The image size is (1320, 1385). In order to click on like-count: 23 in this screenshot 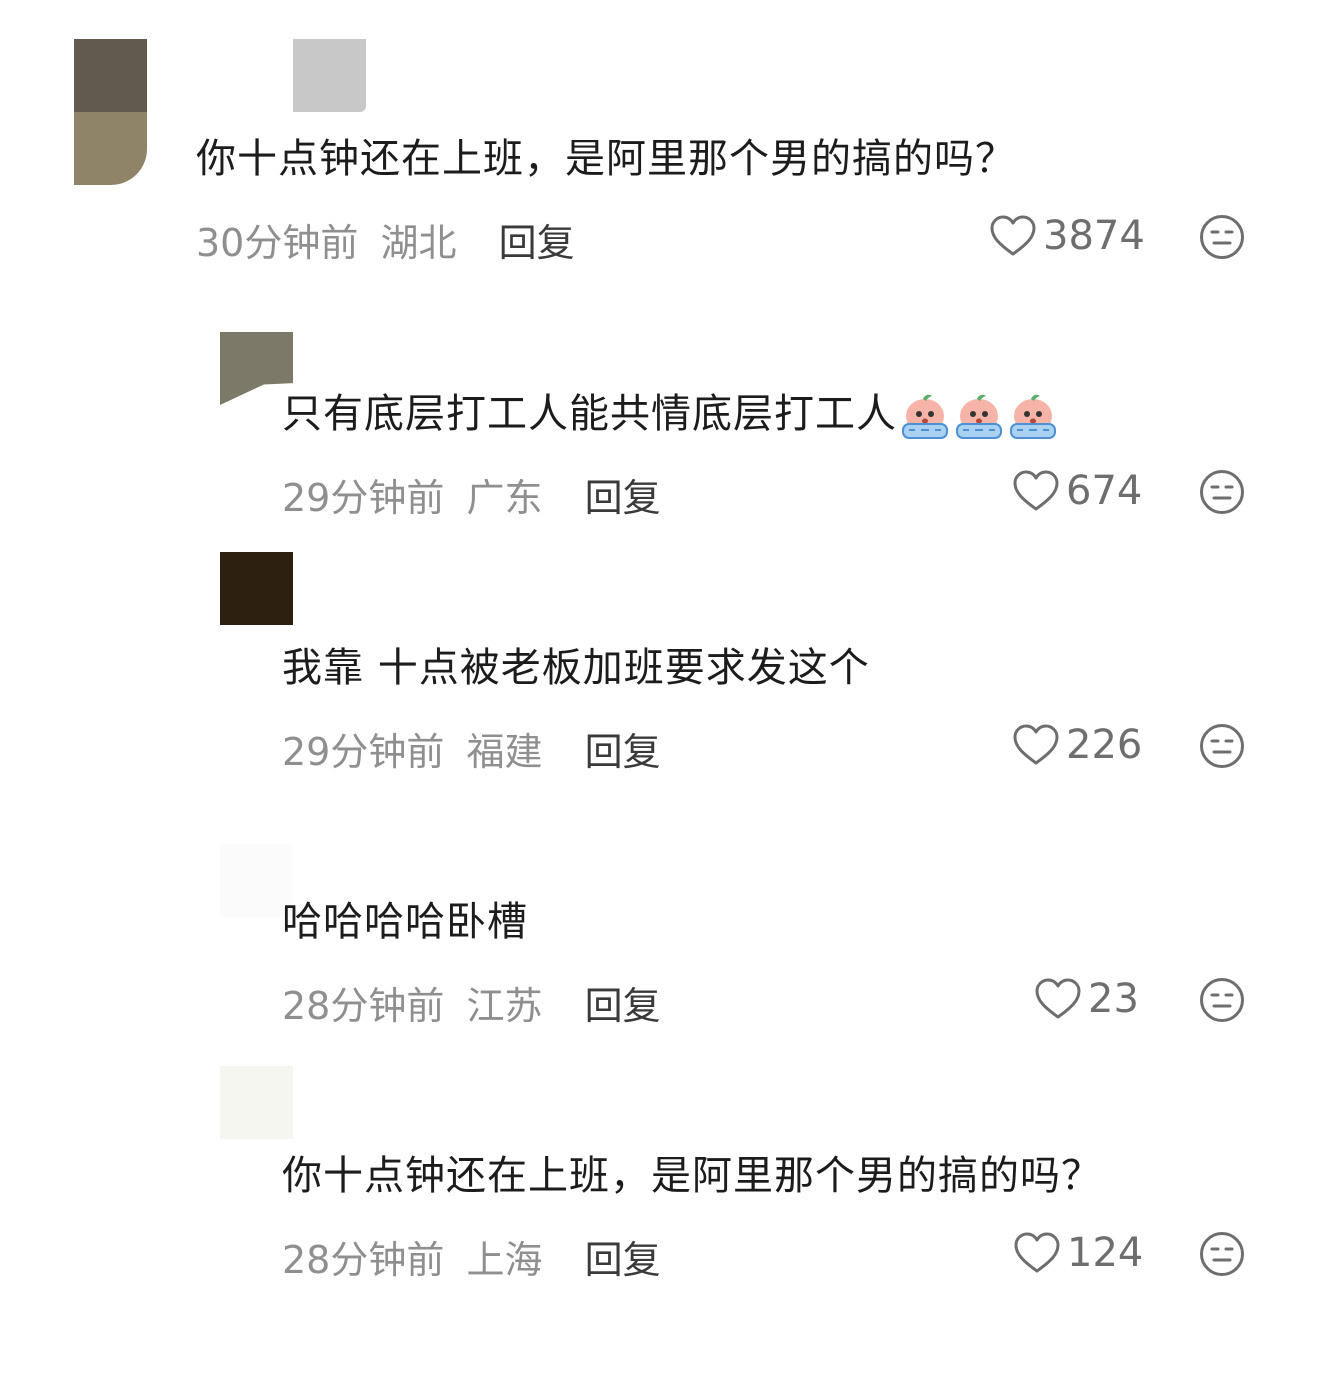, I will do `click(1113, 999)`.